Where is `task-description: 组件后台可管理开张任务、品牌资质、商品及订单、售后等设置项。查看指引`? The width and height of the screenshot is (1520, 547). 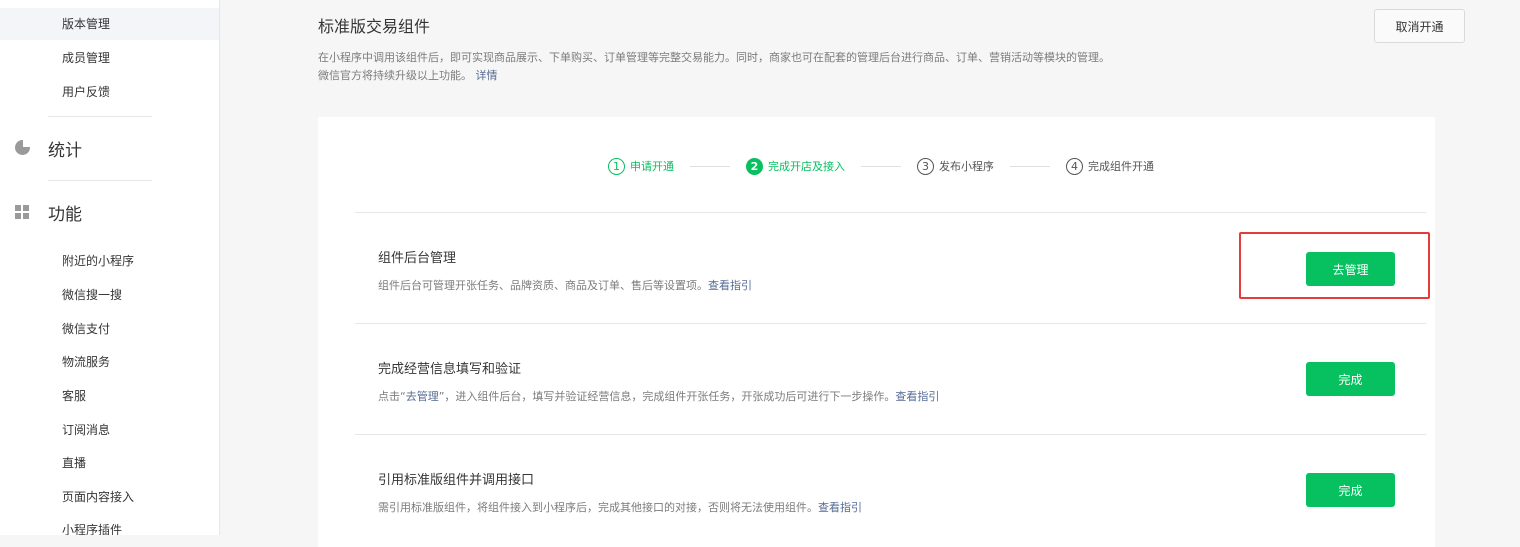
task-description: 组件后台可管理开张任务、品牌资质、商品及订单、售后等设置项。查看指引 is located at coordinates (565, 285).